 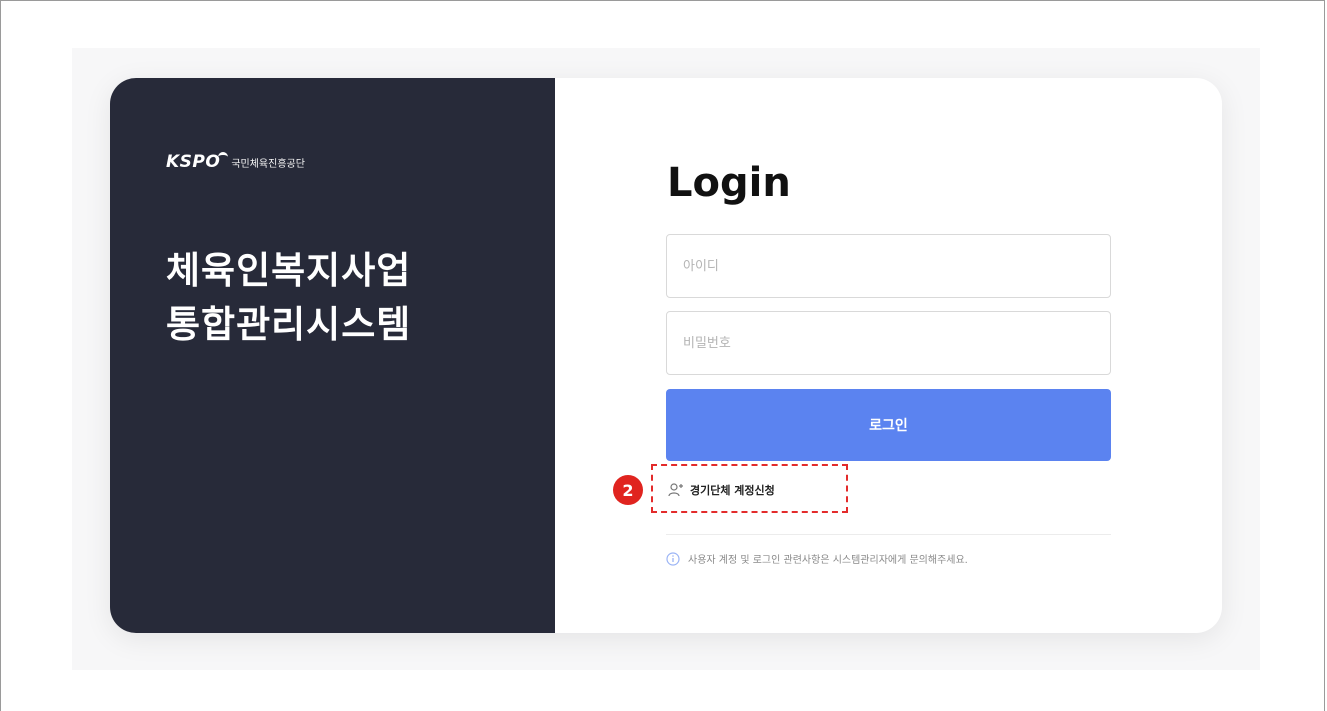 I want to click on password-input, so click(x=888, y=343).